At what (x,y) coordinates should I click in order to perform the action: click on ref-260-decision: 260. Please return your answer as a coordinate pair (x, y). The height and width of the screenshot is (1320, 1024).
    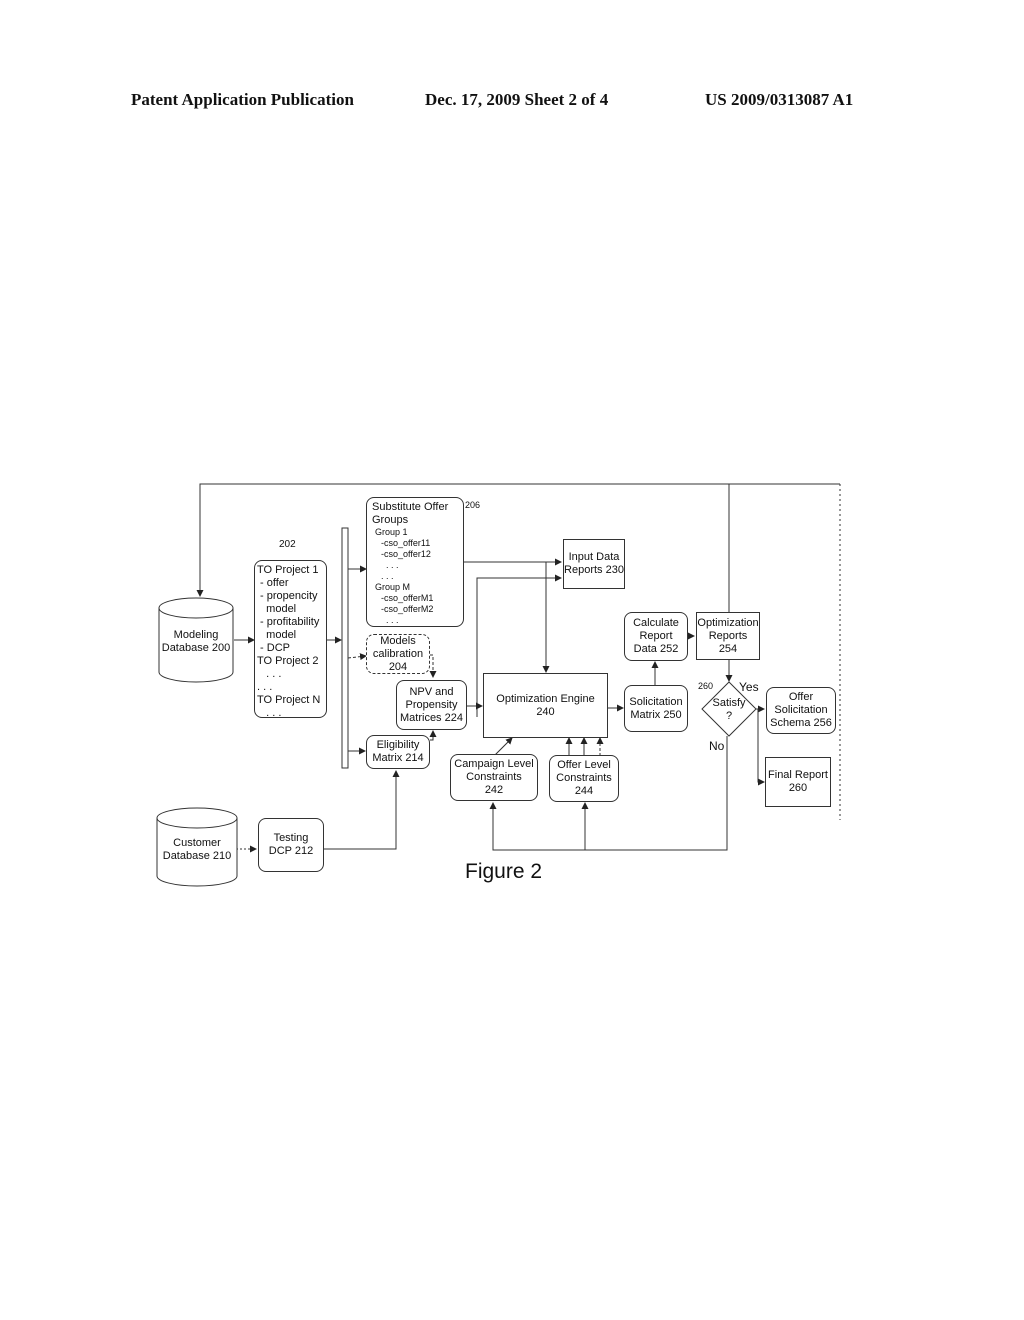
    Looking at the image, I should click on (706, 686).